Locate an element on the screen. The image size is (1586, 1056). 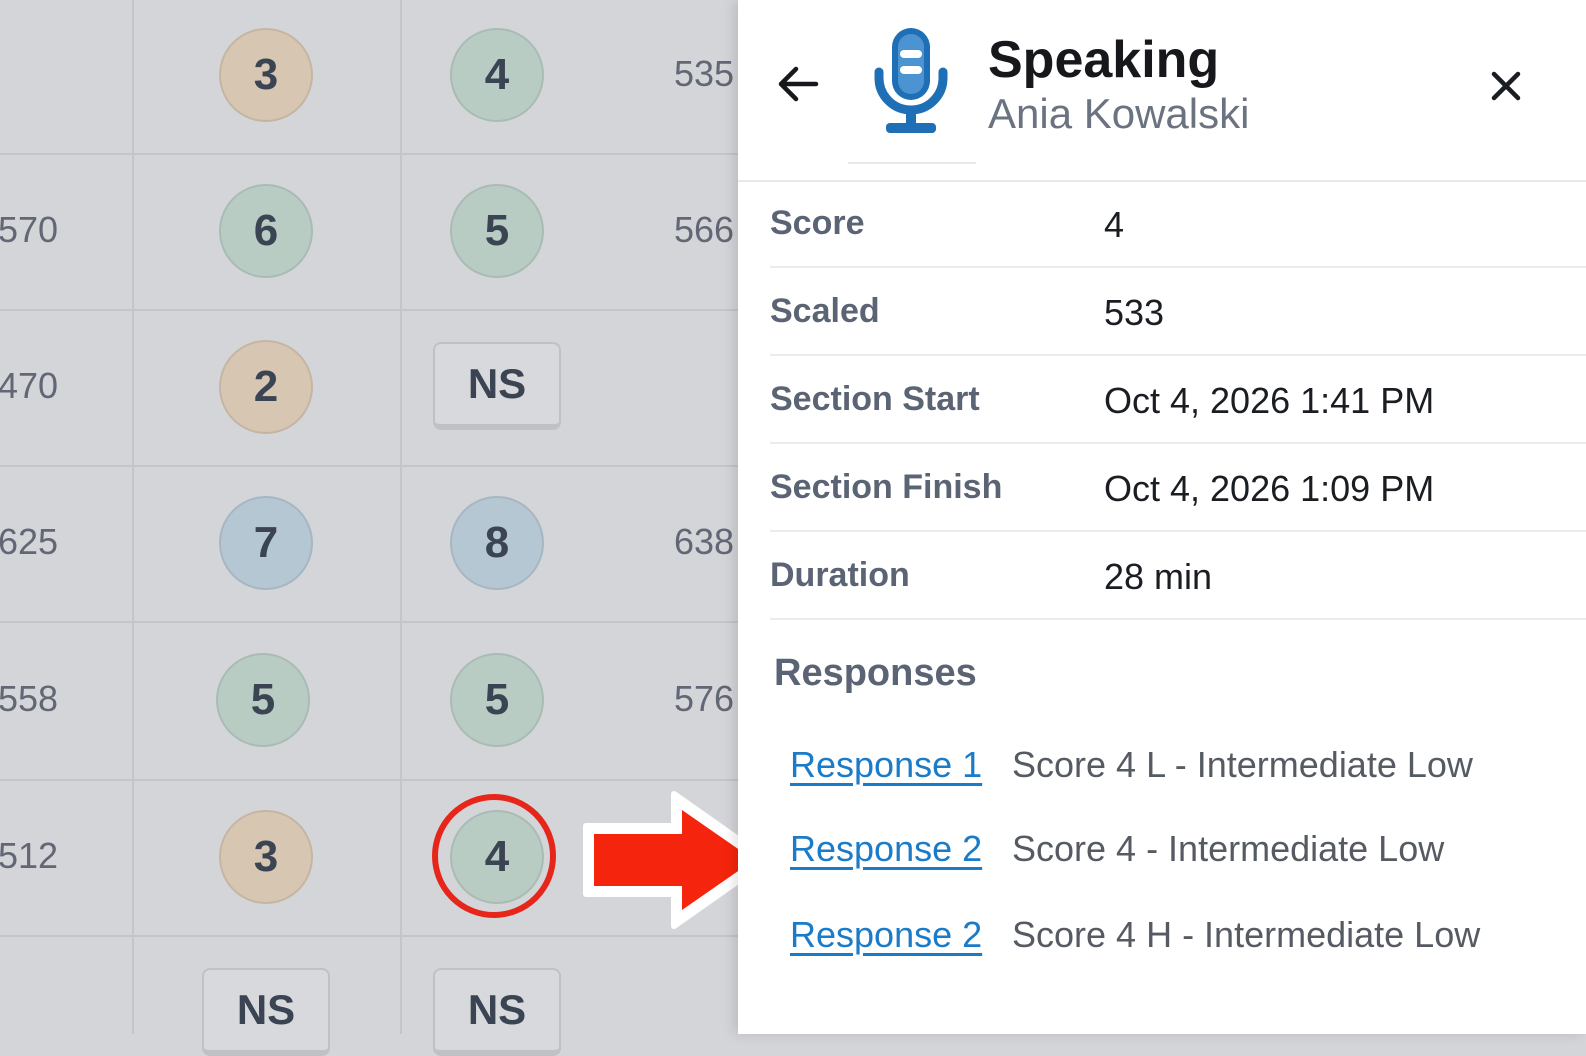
scaled-score-cell: 576 is located at coordinates (704, 698).